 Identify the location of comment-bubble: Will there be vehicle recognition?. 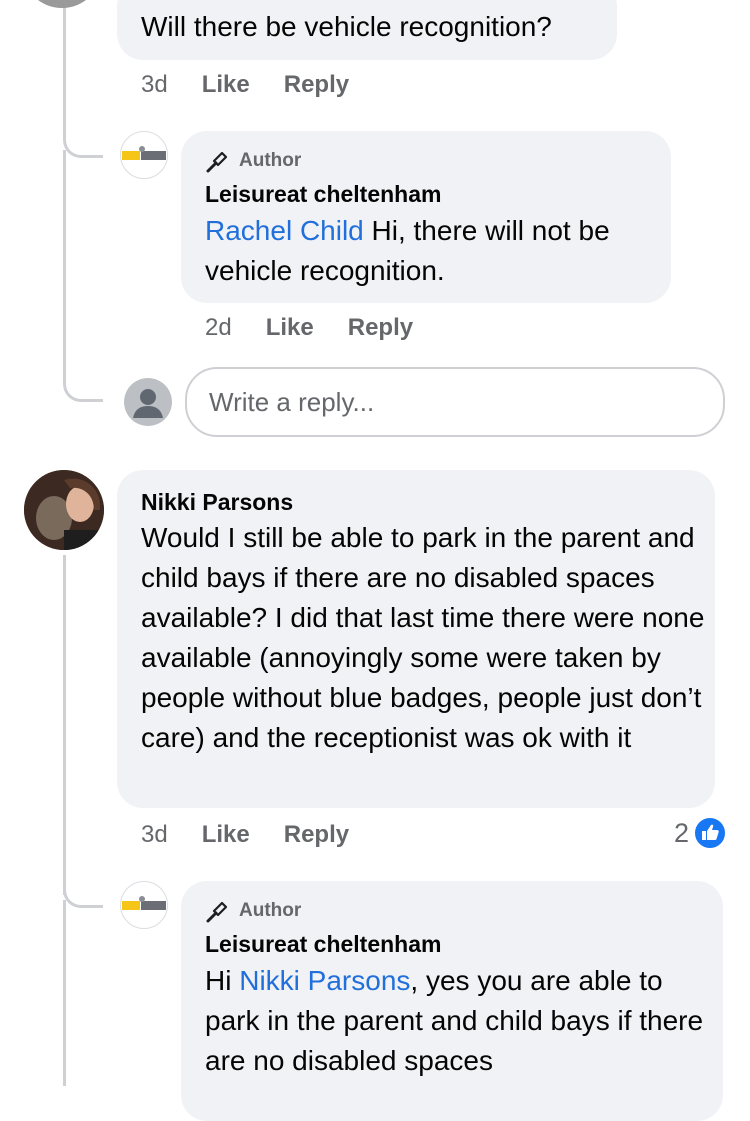
(367, 30).